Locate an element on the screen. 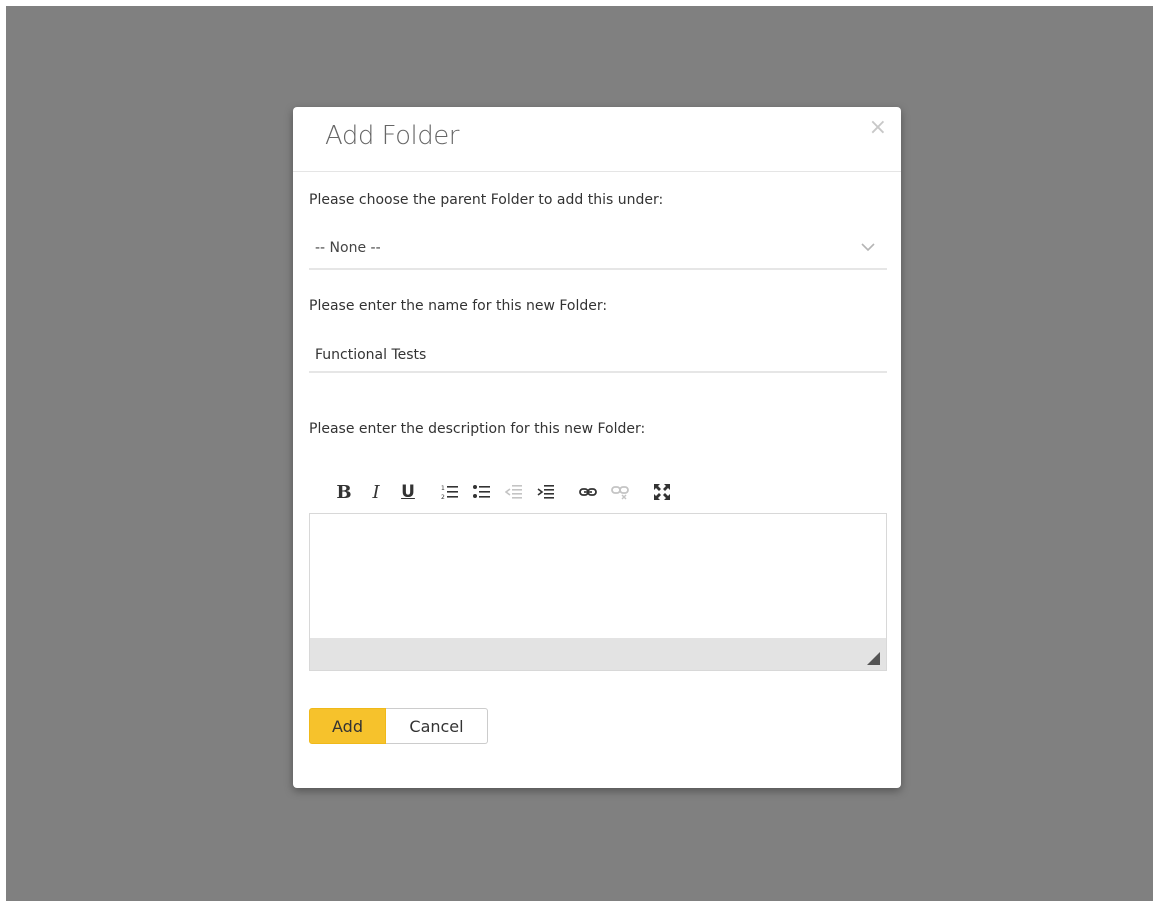  bullet-list-icon is located at coordinates (481, 491).